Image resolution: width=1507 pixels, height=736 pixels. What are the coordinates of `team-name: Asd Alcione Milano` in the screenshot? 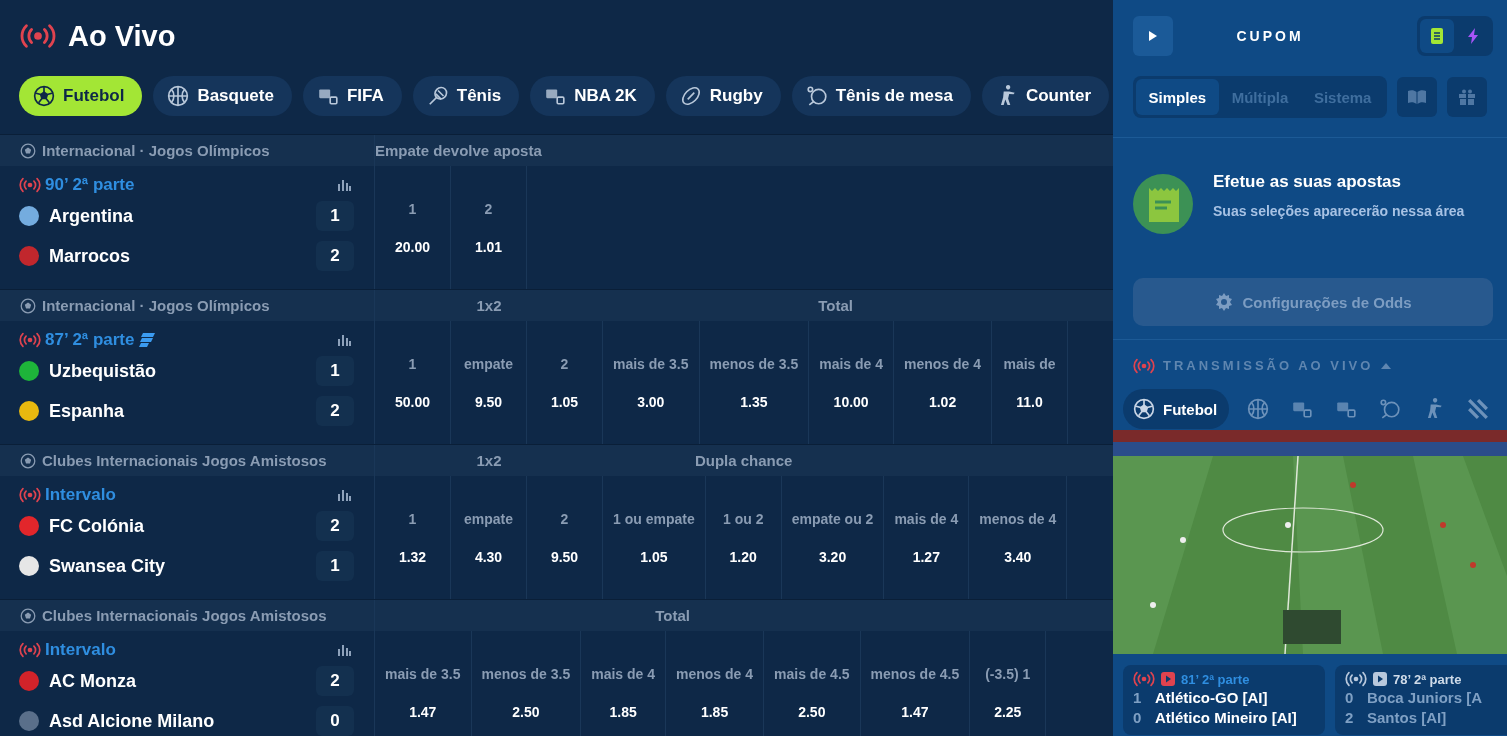 It's located at (132, 721).